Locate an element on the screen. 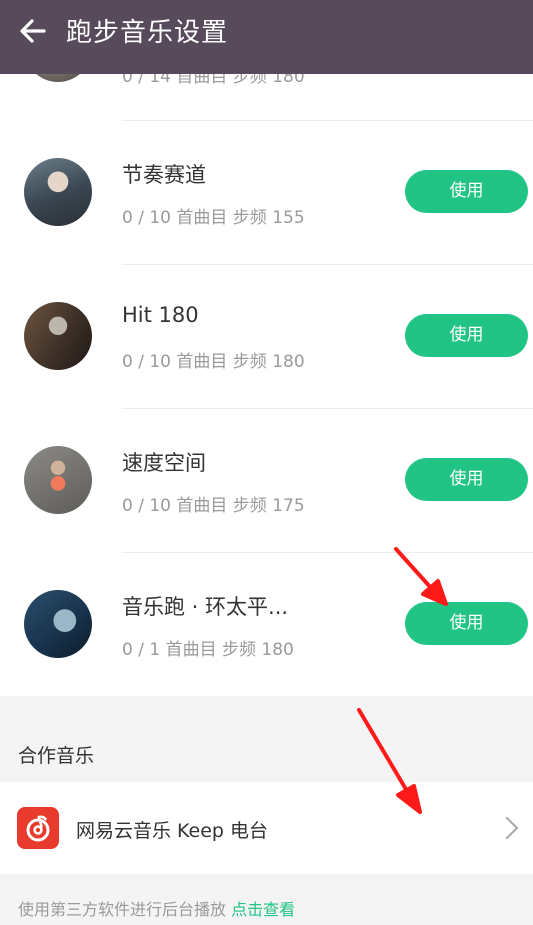 This screenshot has width=533, height=925. netease-music-icon is located at coordinates (38, 828).